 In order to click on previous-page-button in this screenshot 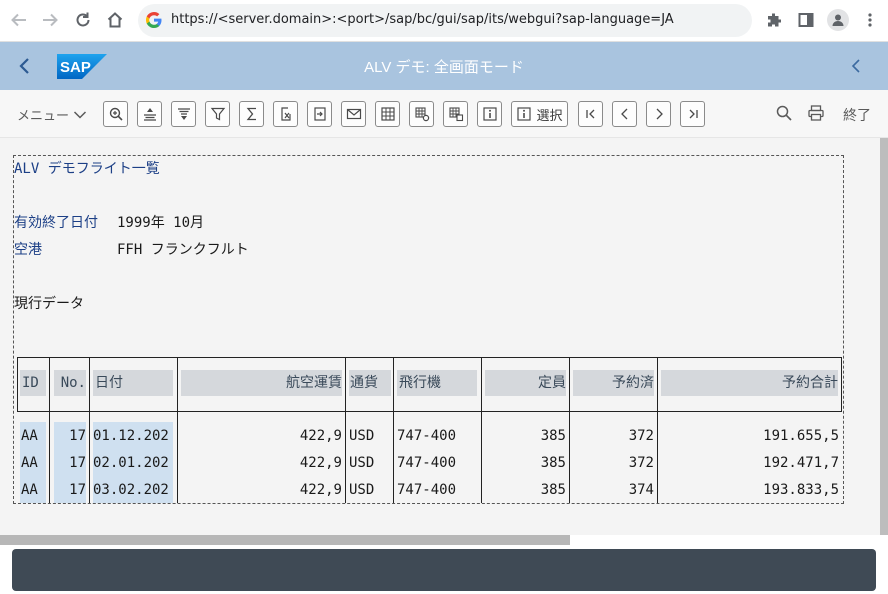, I will do `click(624, 114)`.